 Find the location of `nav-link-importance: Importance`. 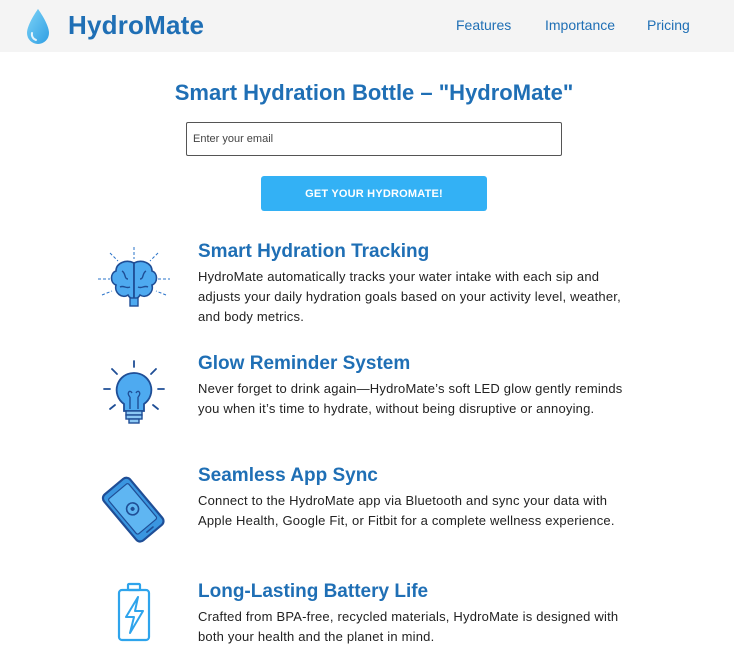

nav-link-importance: Importance is located at coordinates (580, 25).